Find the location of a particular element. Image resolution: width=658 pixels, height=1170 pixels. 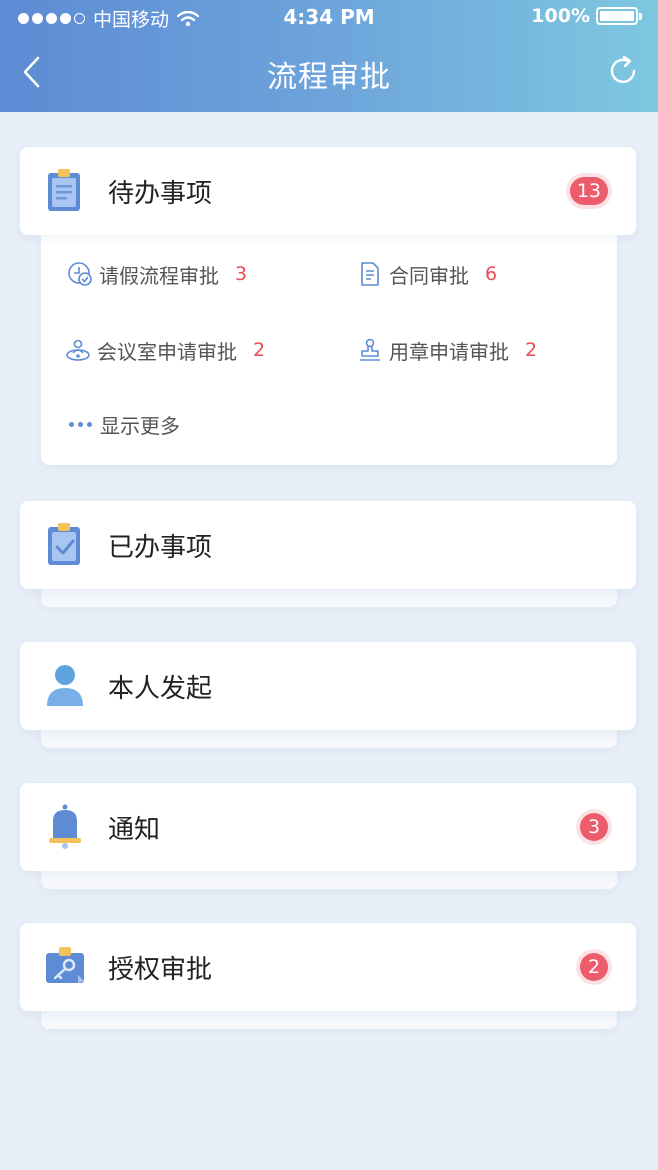

done-card: 已办事项 is located at coordinates (328, 545).